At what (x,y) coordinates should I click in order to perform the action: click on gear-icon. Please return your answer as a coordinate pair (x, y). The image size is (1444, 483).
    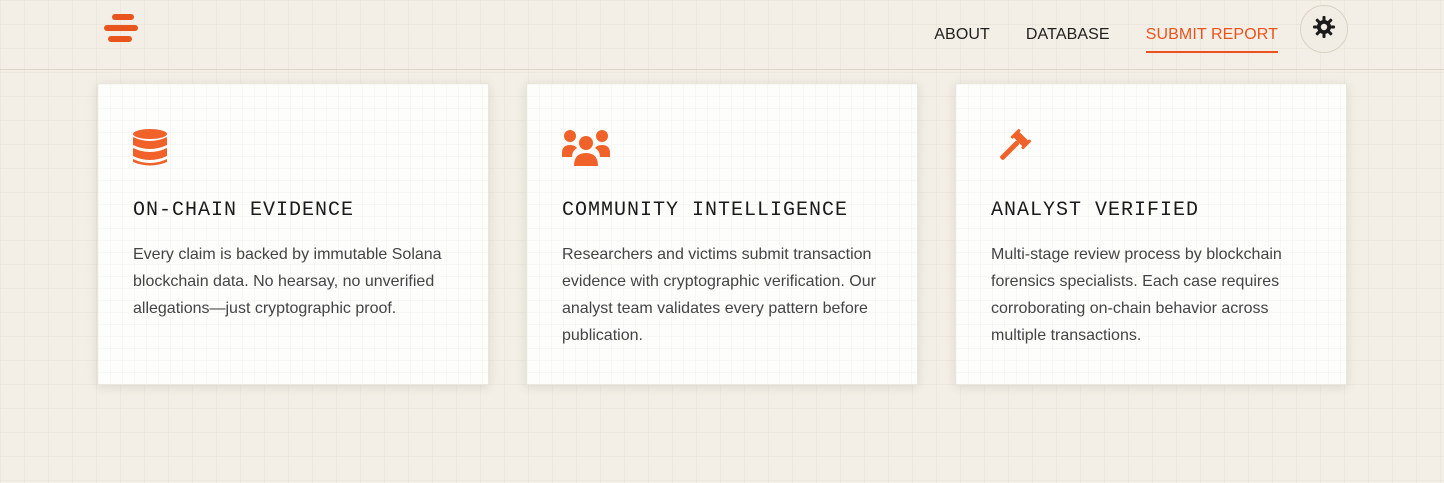
    Looking at the image, I should click on (1324, 29).